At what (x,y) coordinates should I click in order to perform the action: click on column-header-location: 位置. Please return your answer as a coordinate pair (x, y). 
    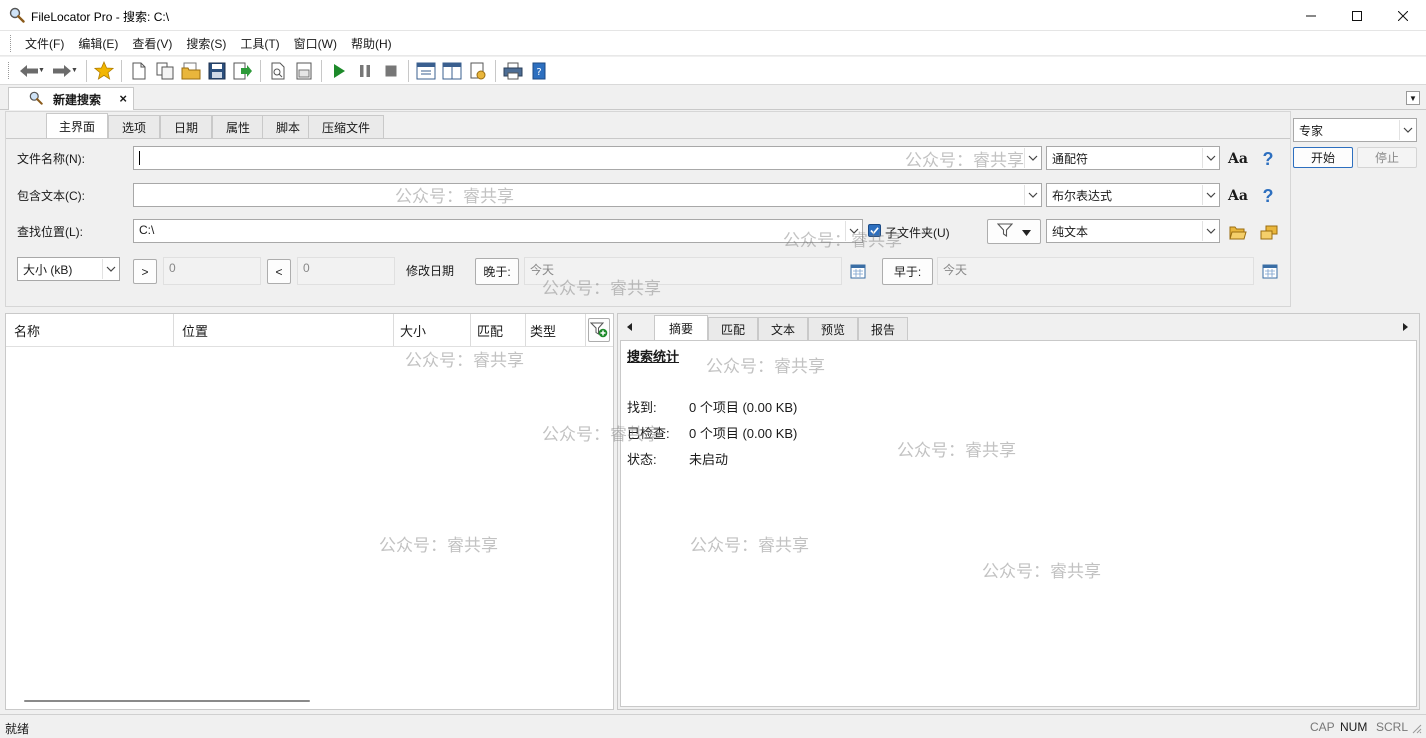
    Looking at the image, I should click on (284, 330).